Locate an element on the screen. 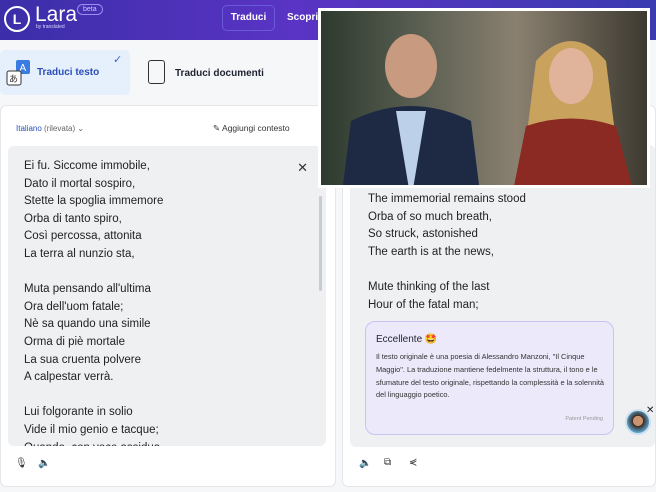 This screenshot has width=656, height=492. svg-text: あ is located at coordinates (13, 79).